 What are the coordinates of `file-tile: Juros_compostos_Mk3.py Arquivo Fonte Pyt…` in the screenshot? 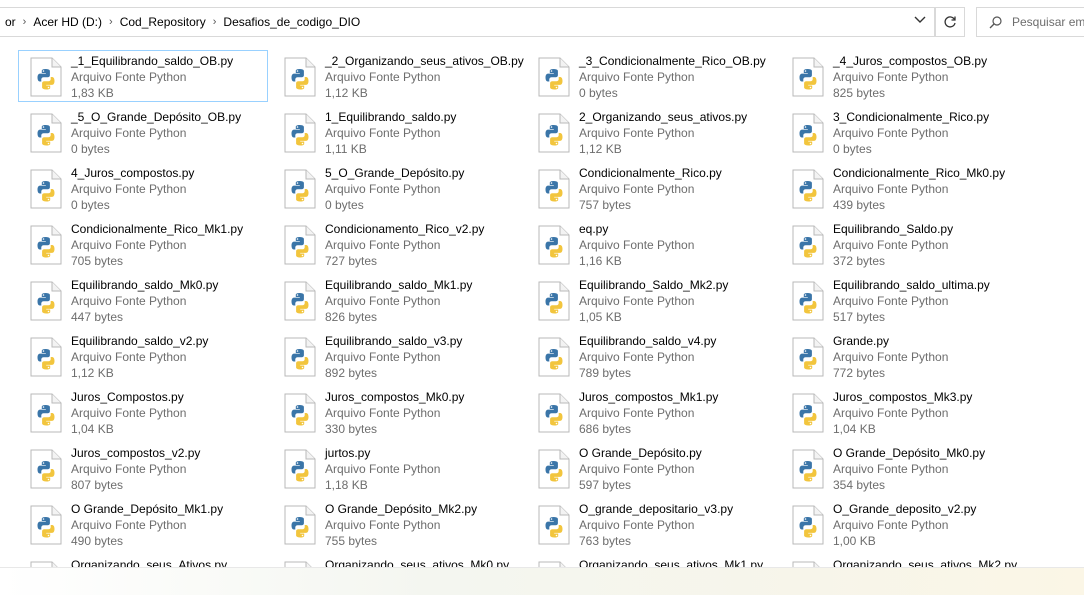 It's located at (905, 412).